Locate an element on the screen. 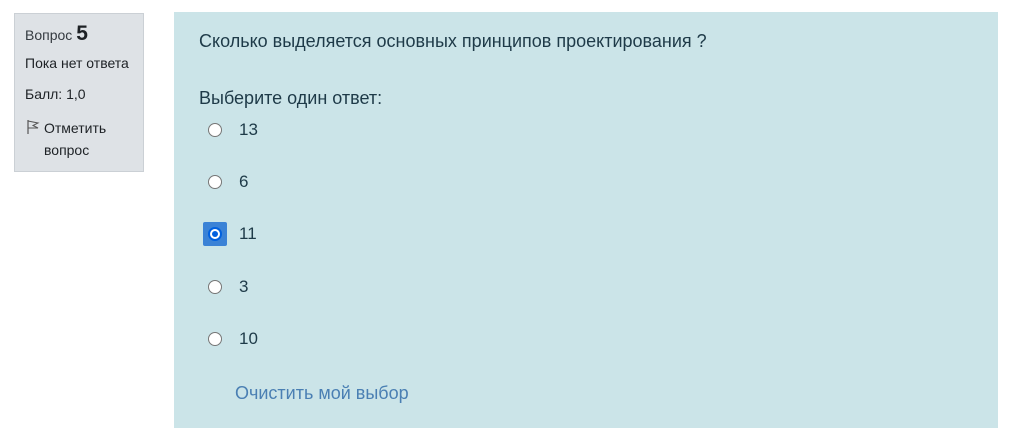 The image size is (1016, 447). answer-option: 3 is located at coordinates (228, 287).